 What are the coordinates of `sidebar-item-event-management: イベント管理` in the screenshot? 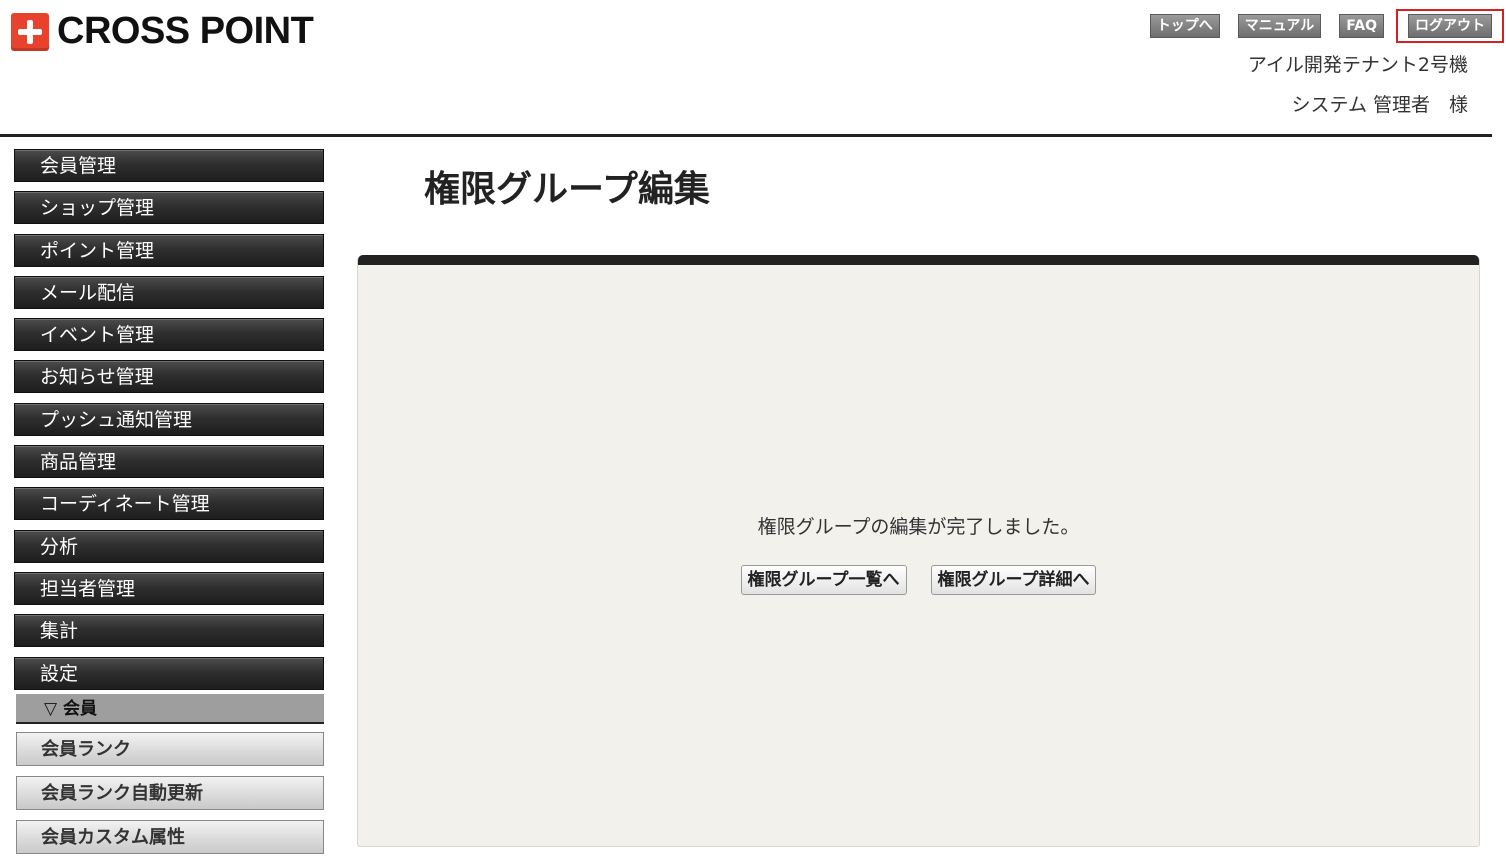 It's located at (169, 335).